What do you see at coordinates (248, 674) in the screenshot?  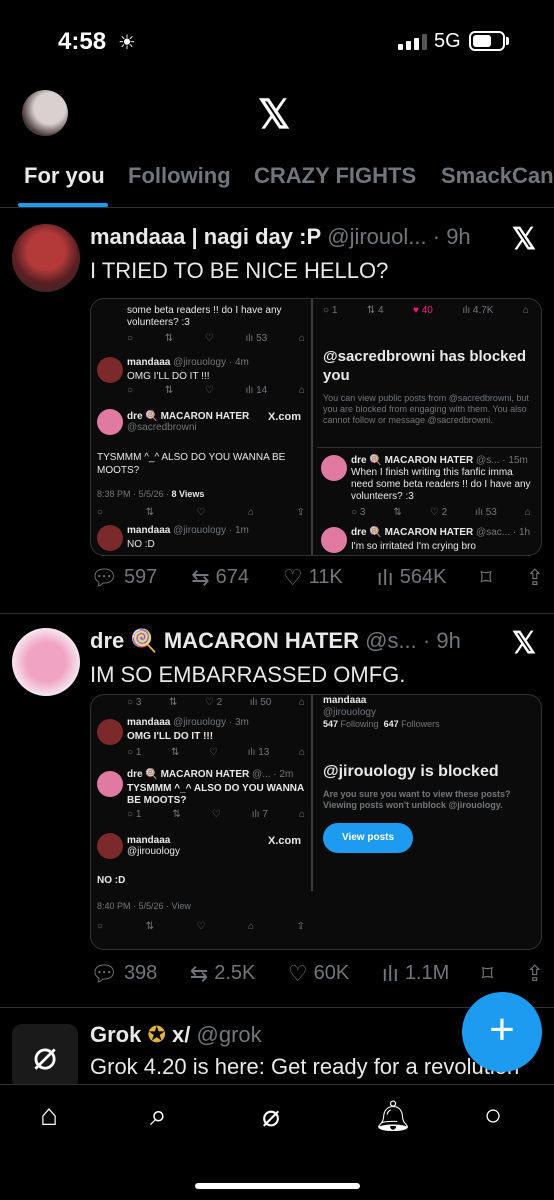 I see `post-text: IM SO EMBARRASSED OMFG.` at bounding box center [248, 674].